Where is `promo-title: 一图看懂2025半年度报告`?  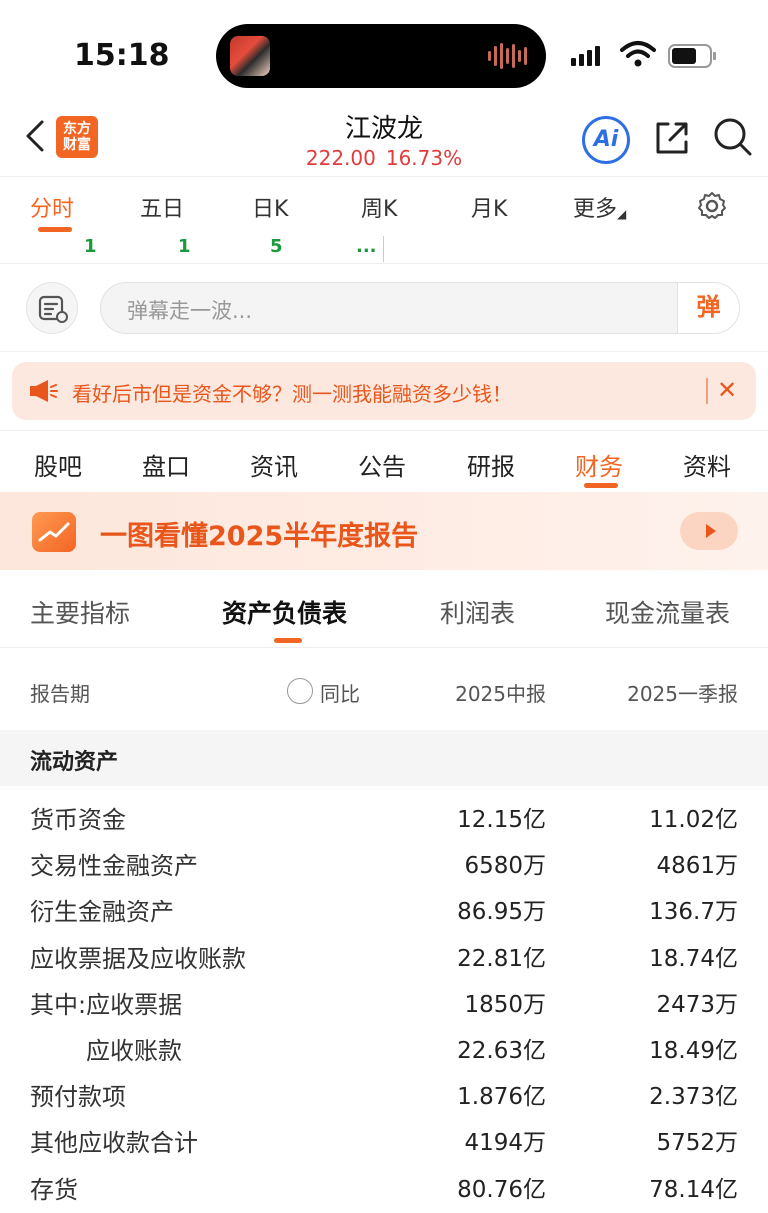 promo-title: 一图看懂2025半年度报告 is located at coordinates (259, 536).